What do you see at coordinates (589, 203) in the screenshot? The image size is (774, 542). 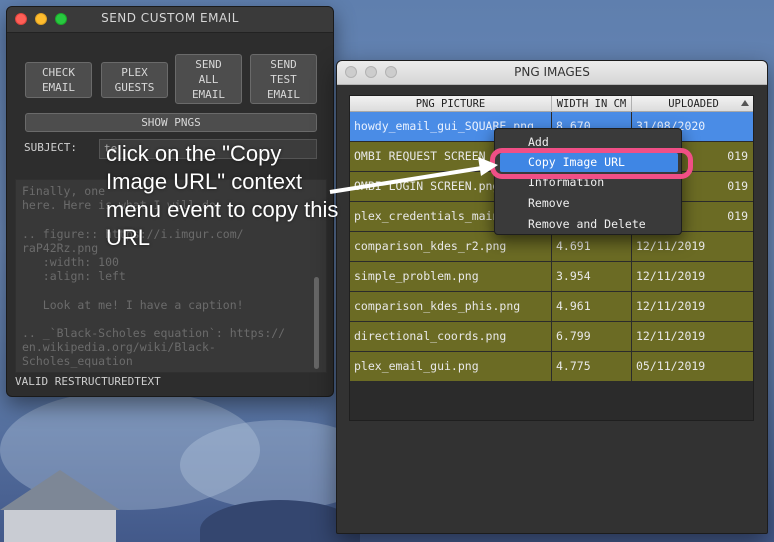 I see `context-menu-remove: Remove` at bounding box center [589, 203].